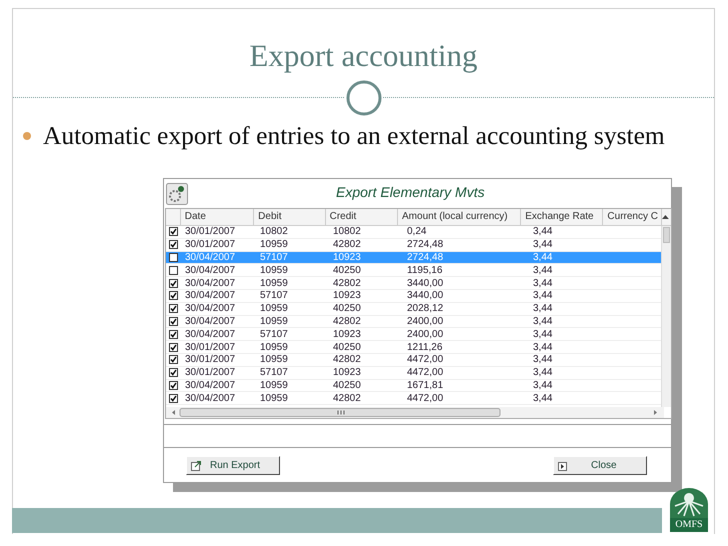  I want to click on table-cell-text: 2028,12, so click(425, 308).